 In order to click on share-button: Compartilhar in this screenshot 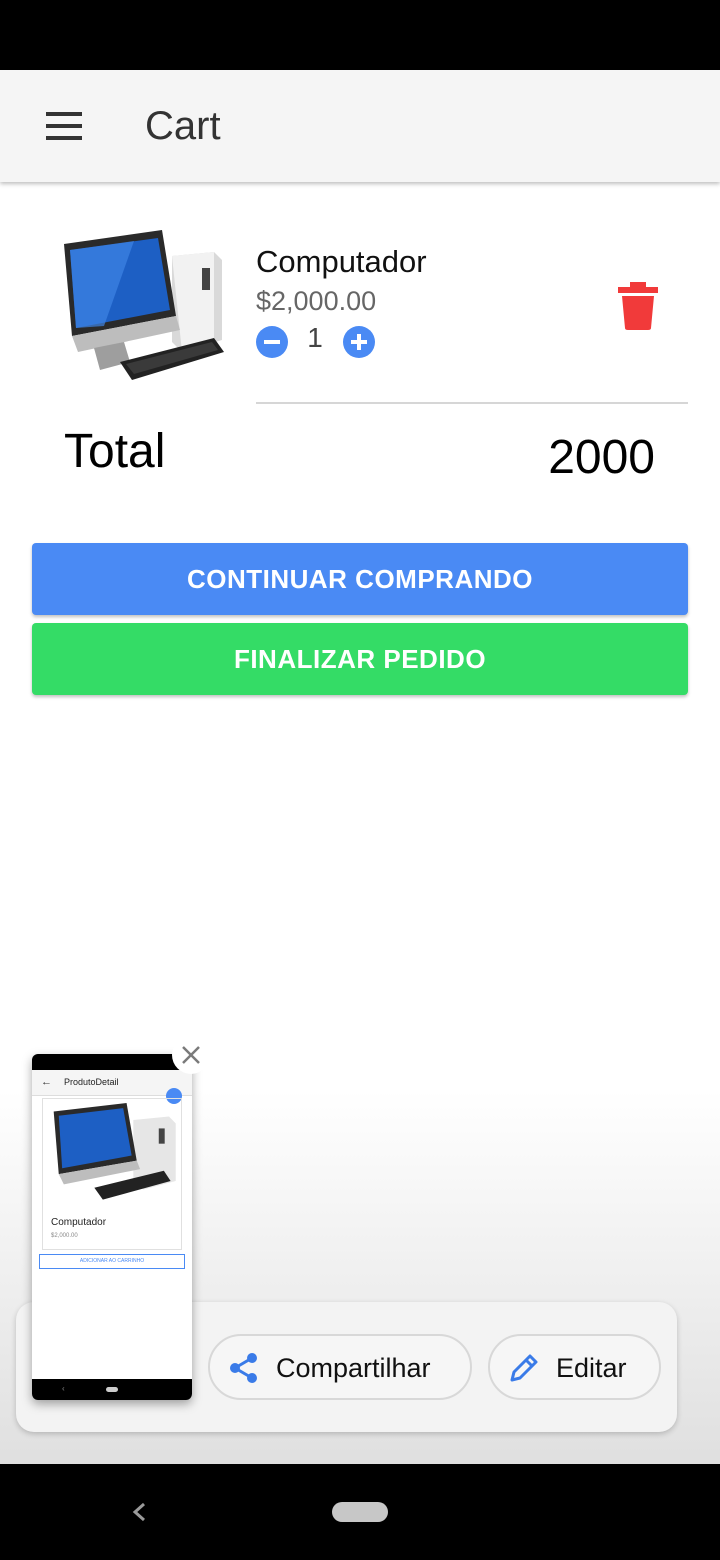, I will do `click(340, 1367)`.